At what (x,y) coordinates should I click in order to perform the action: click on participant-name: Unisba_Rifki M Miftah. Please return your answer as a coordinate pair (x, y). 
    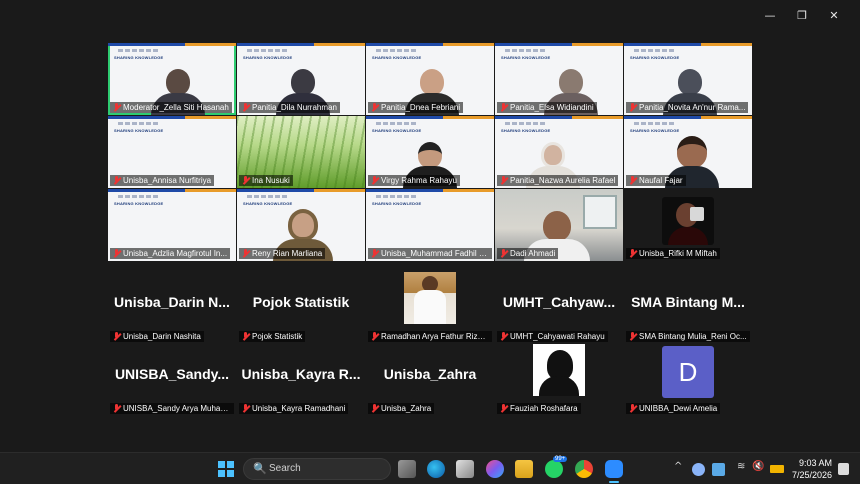
    Looking at the image, I should click on (673, 253).